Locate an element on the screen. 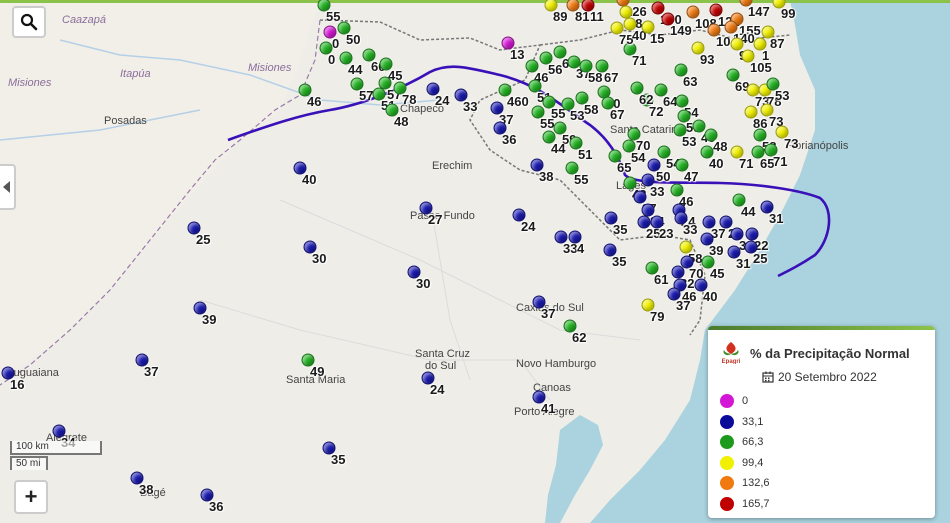  epagri-logo: Epagri is located at coordinates (731, 353).